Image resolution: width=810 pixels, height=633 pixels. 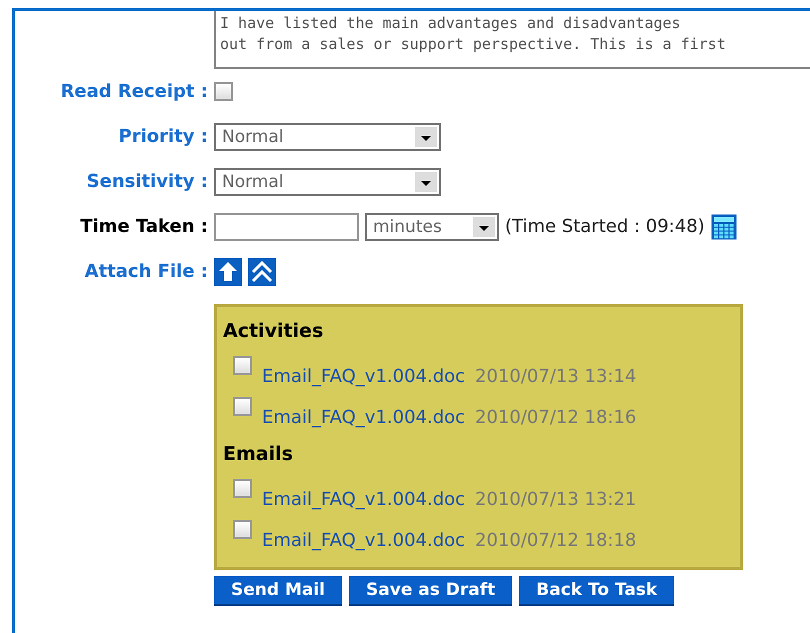 What do you see at coordinates (147, 182) in the screenshot?
I see `field-label: Sensitivity :` at bounding box center [147, 182].